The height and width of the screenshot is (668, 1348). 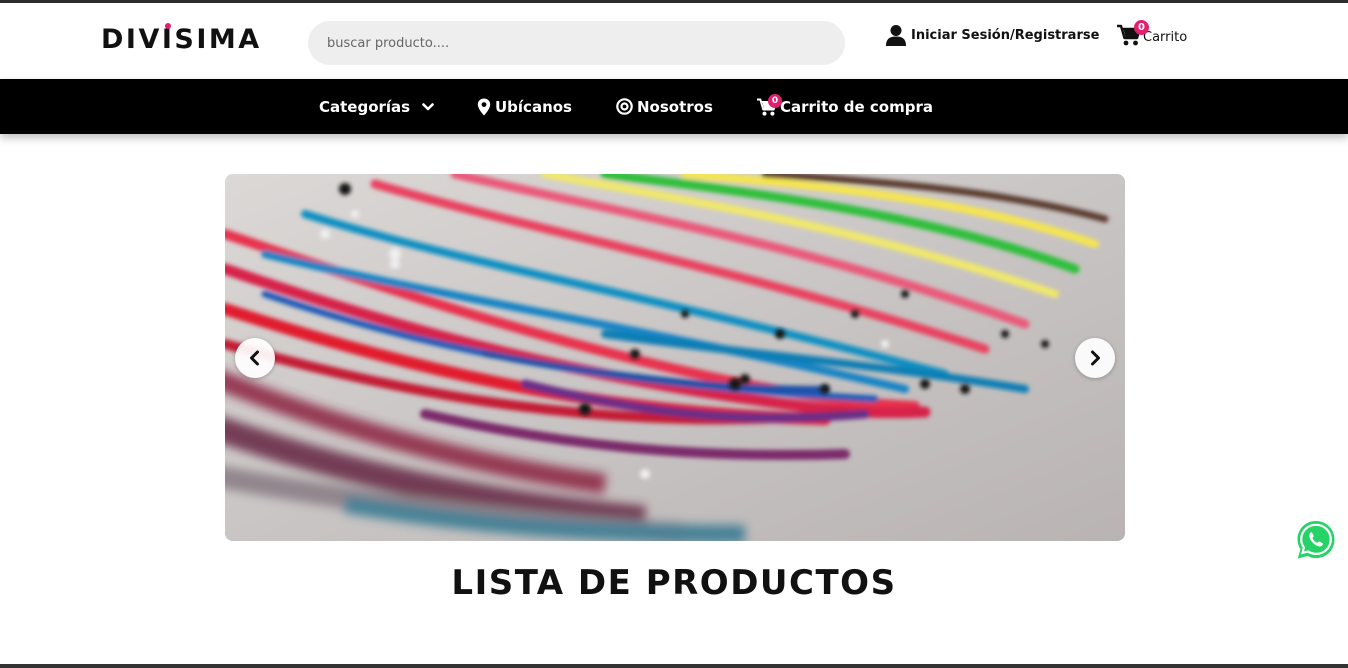 I want to click on carousel-next-button, so click(x=1095, y=358).